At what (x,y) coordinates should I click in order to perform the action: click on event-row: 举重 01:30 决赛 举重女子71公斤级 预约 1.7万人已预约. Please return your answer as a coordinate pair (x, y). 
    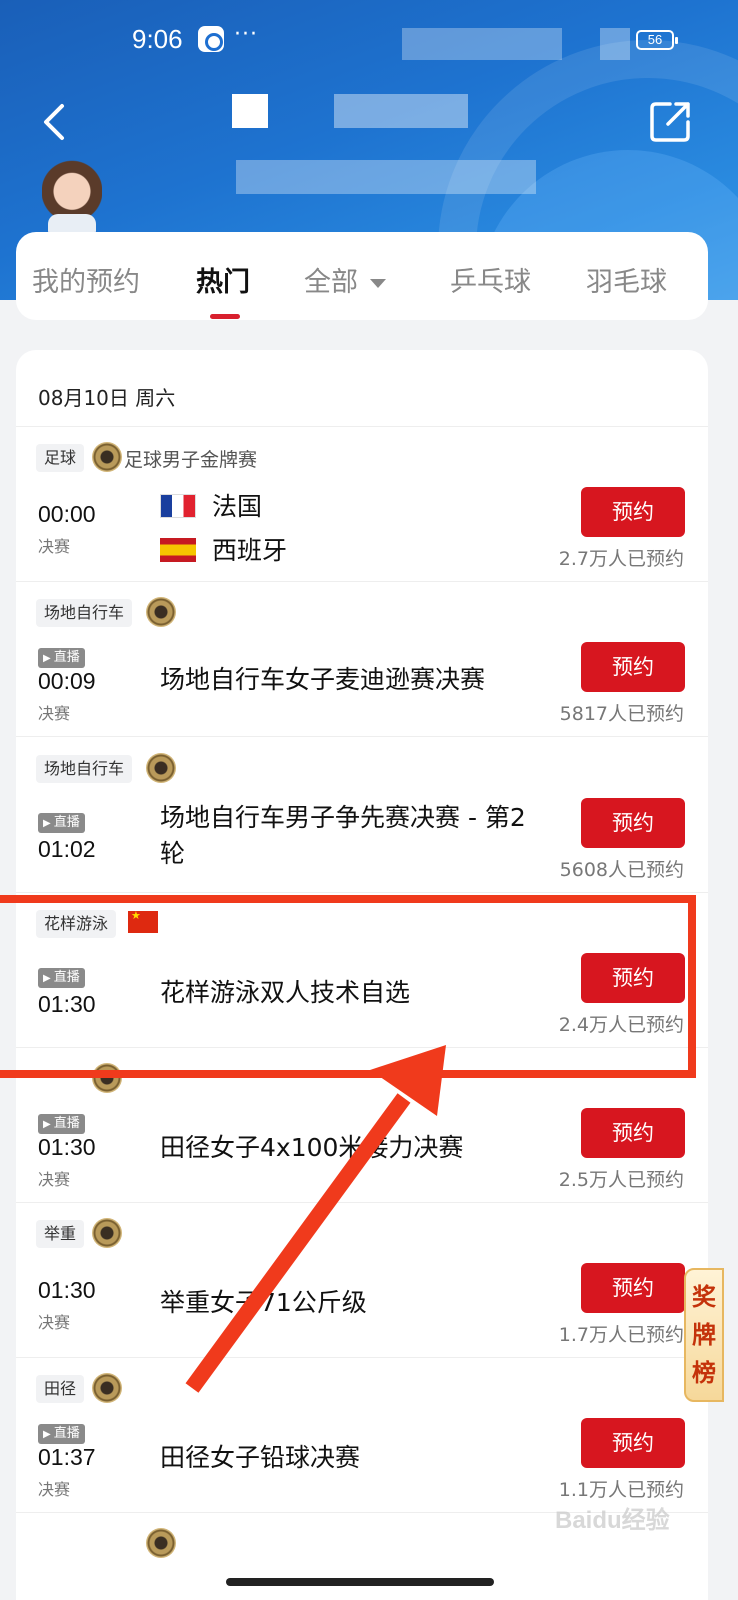
    Looking at the image, I should click on (362, 1280).